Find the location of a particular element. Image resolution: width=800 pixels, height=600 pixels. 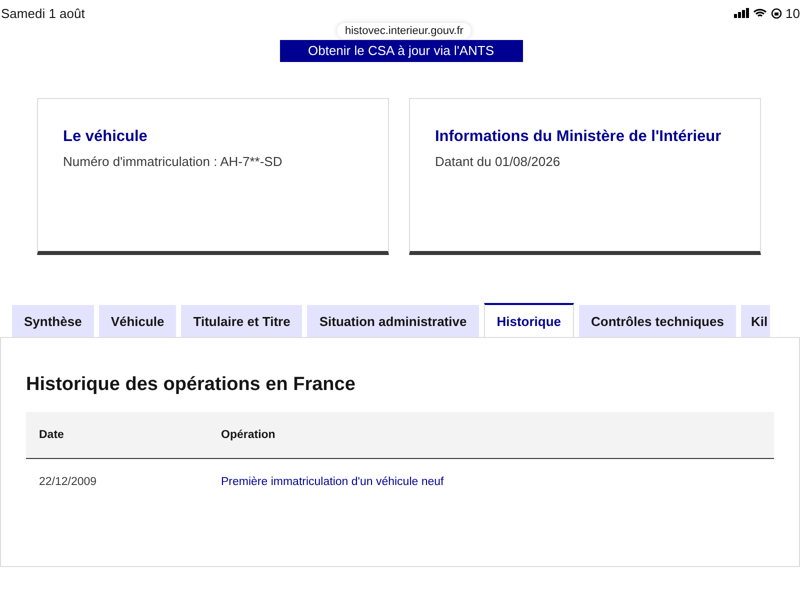

tab: Situation administrative is located at coordinates (393, 321).